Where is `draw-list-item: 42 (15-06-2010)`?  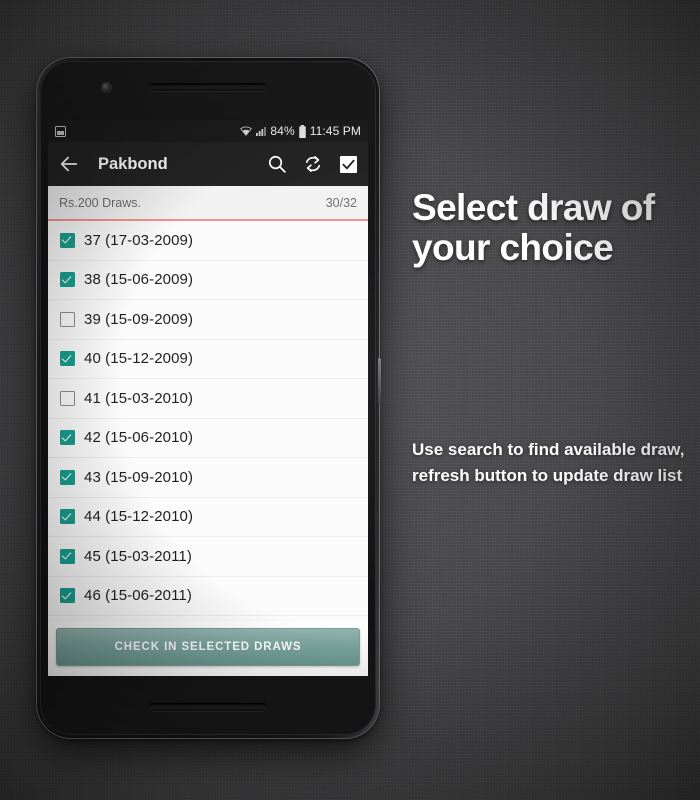
draw-list-item: 42 (15-06-2010) is located at coordinates (208, 438).